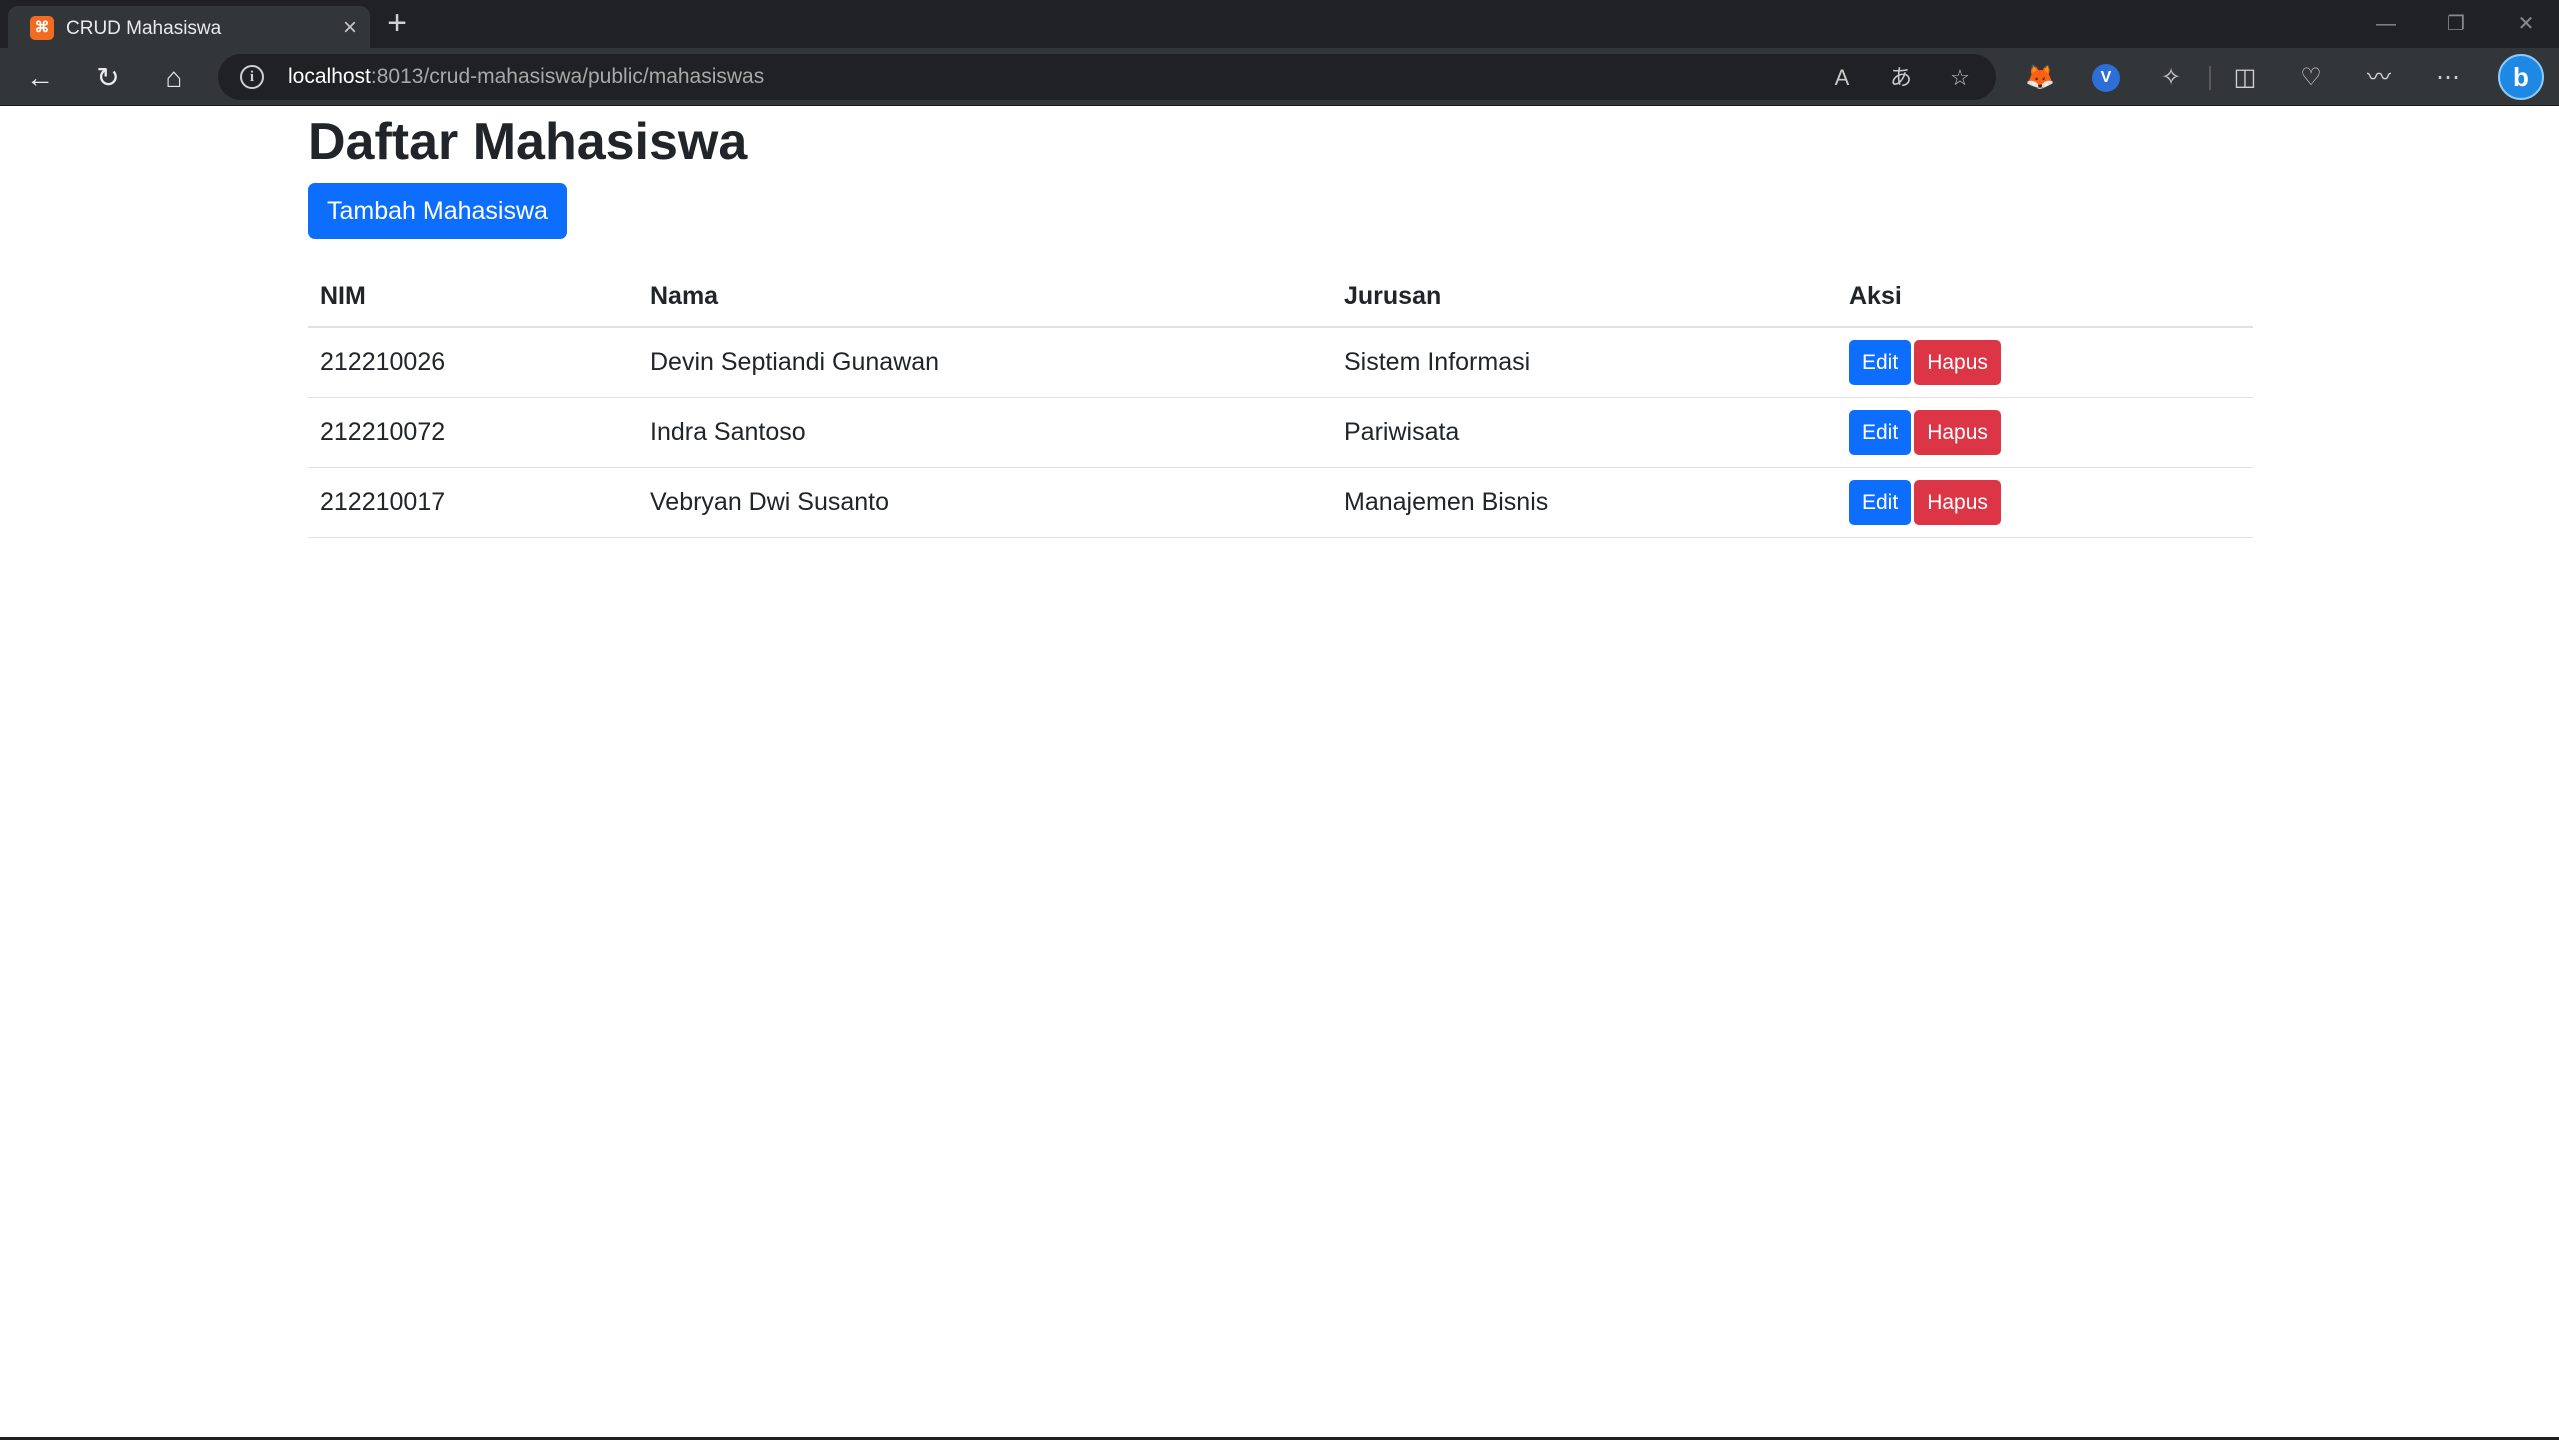  I want to click on url-host: localhost, so click(329, 76).